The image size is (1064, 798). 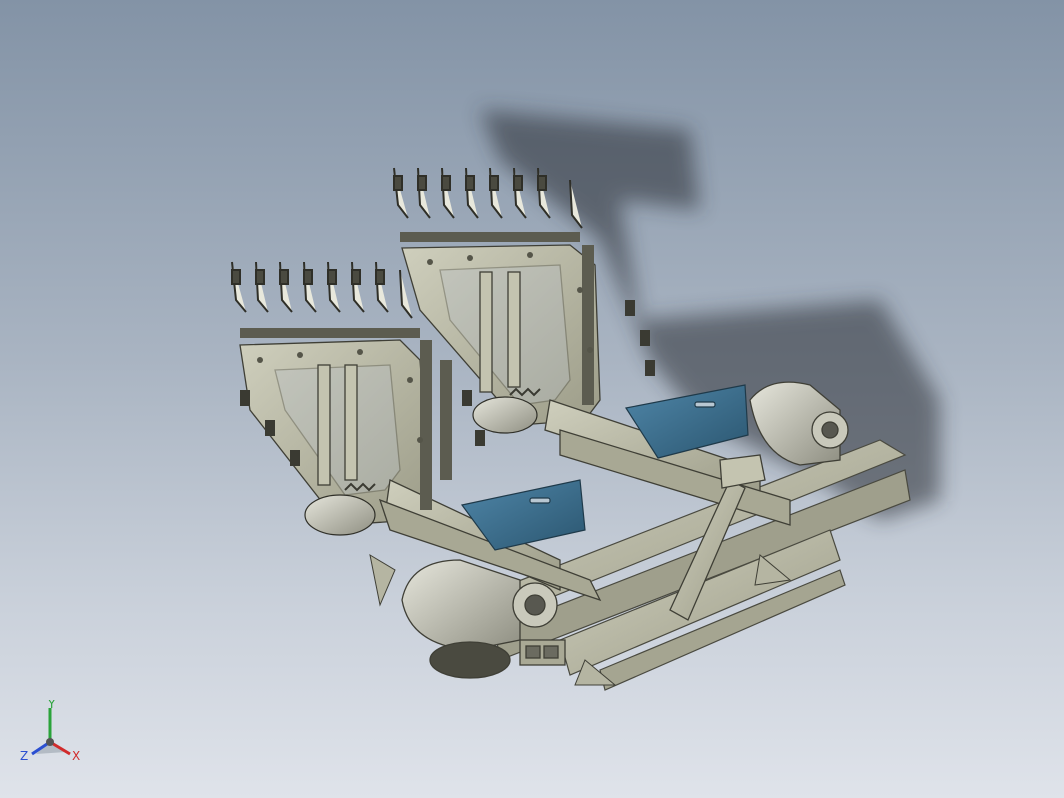 What do you see at coordinates (50, 742) in the screenshot?
I see `triad-origin` at bounding box center [50, 742].